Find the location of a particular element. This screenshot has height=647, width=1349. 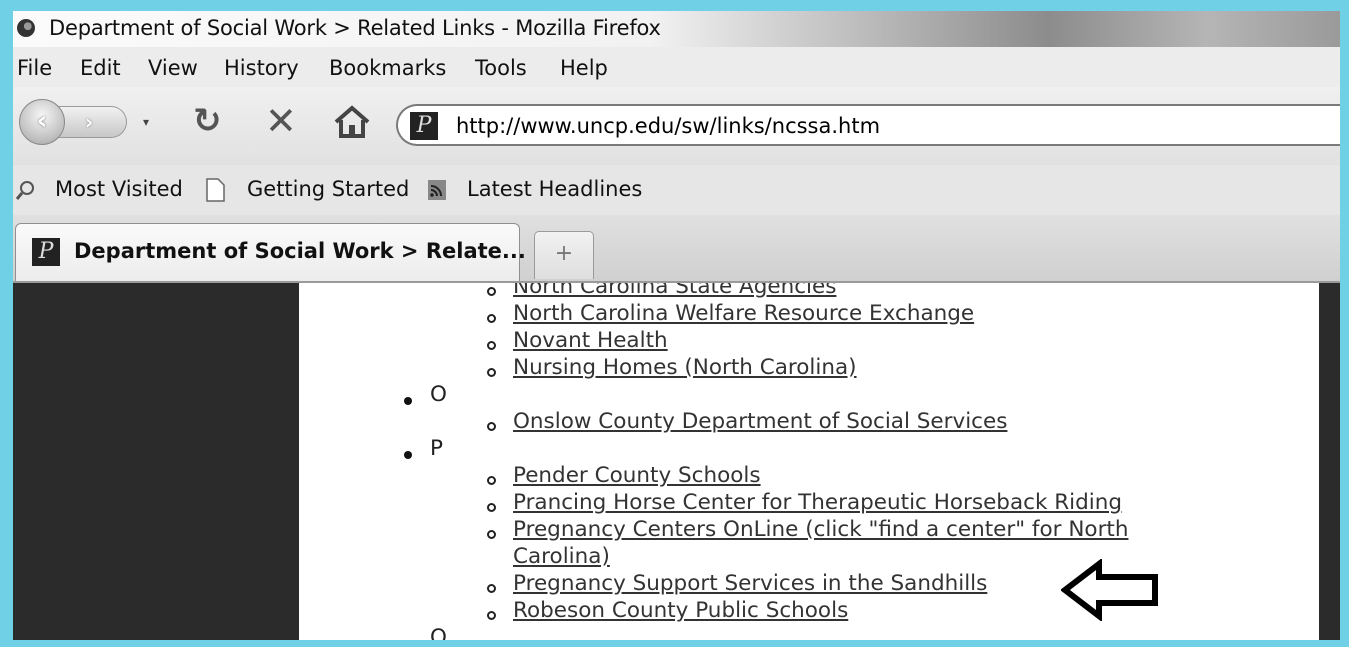

link-robeson-county-schools: Robeson County Public Schools is located at coordinates (680, 610).